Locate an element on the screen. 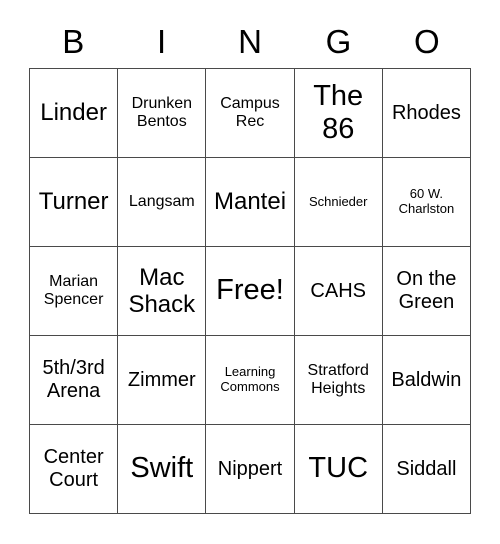 This screenshot has height=544, width=500. bingo-header-letter-b: B is located at coordinates (73, 41).